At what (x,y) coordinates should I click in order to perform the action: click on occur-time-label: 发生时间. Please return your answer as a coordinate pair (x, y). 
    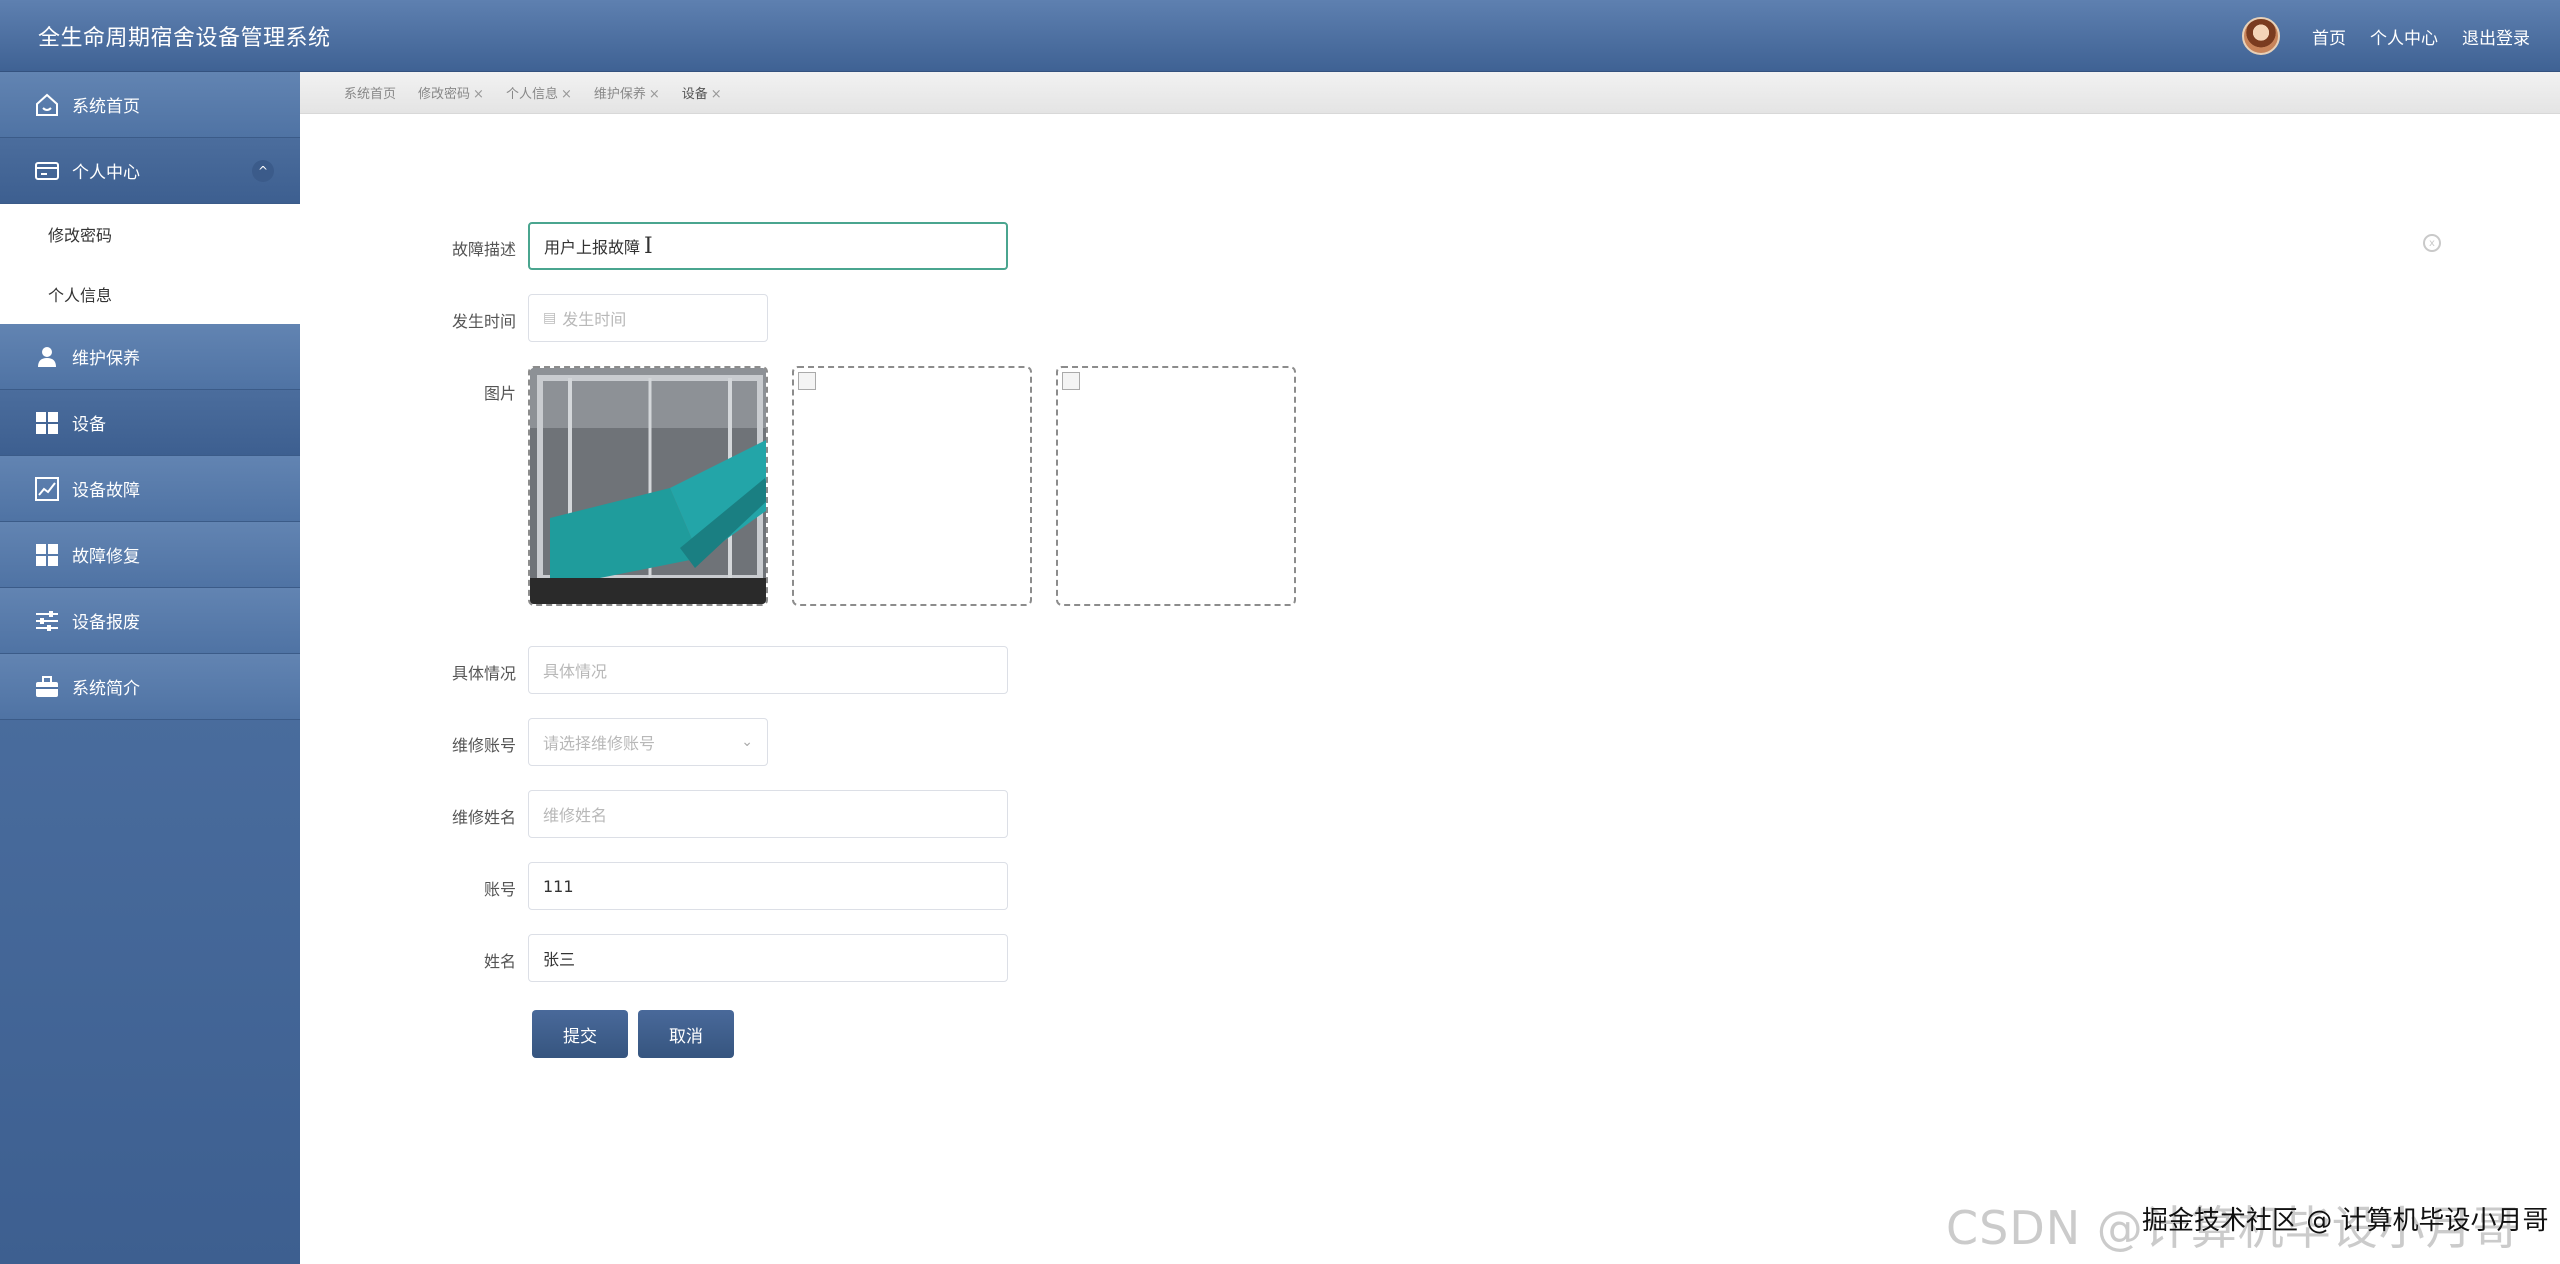
    Looking at the image, I should click on (483, 321).